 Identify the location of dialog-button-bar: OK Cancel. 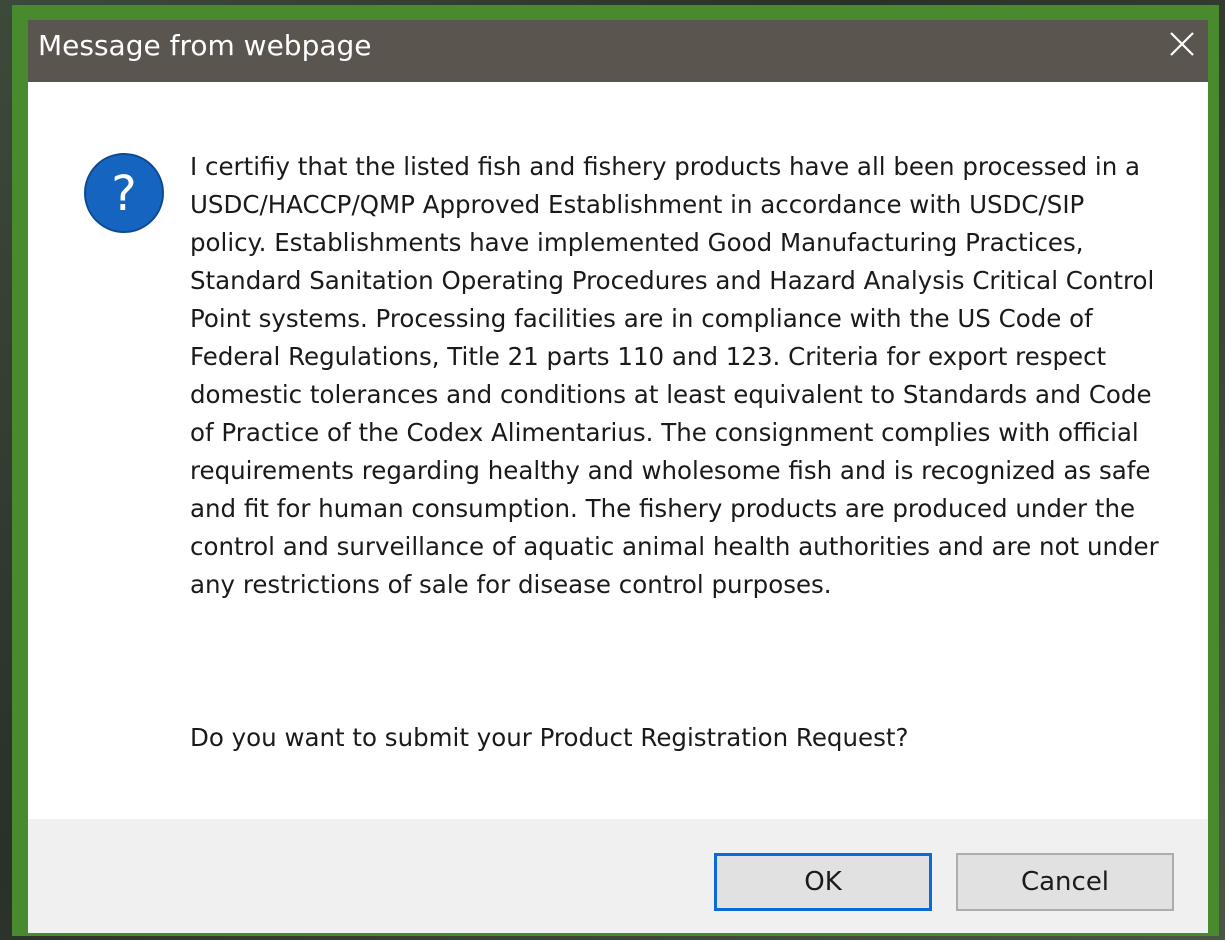
(618, 876).